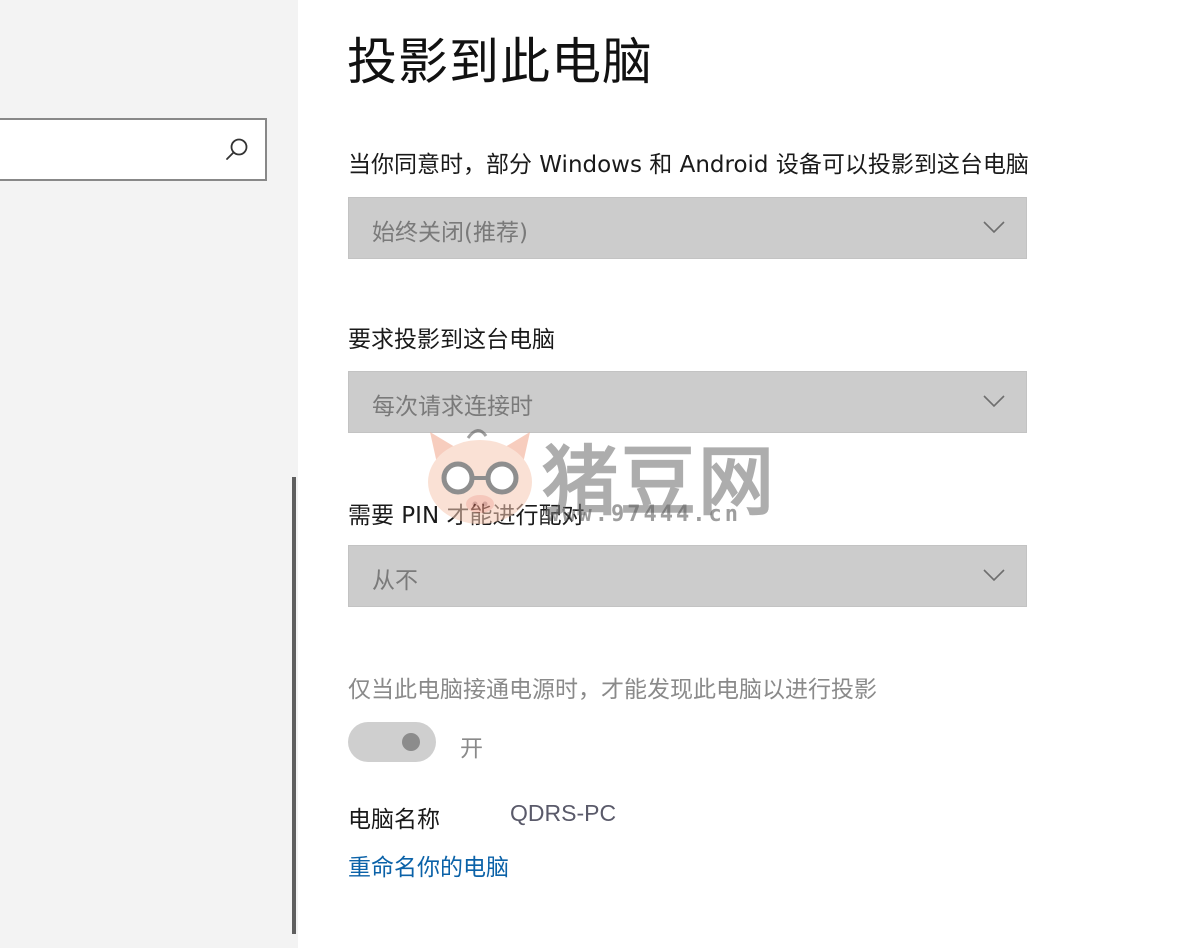  I want to click on power-discovery-label: 仅当此电脑接通电源时，才能发现此电脑以进行投影, so click(612, 690).